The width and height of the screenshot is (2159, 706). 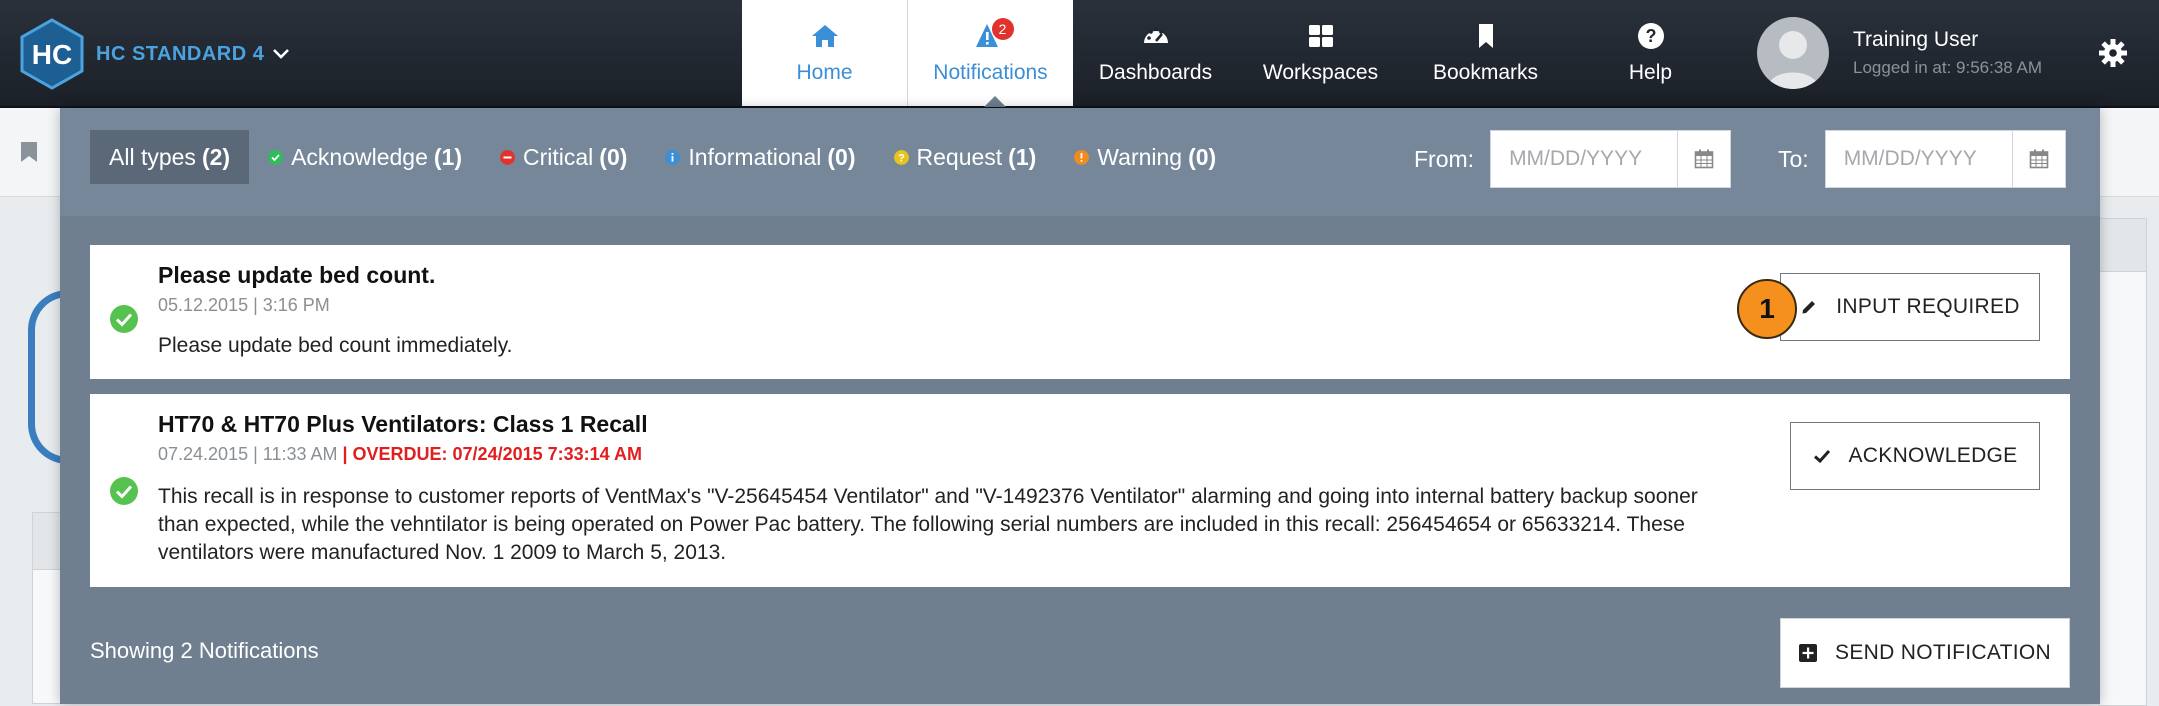 What do you see at coordinates (2122, 462) in the screenshot?
I see `background-side-panel` at bounding box center [2122, 462].